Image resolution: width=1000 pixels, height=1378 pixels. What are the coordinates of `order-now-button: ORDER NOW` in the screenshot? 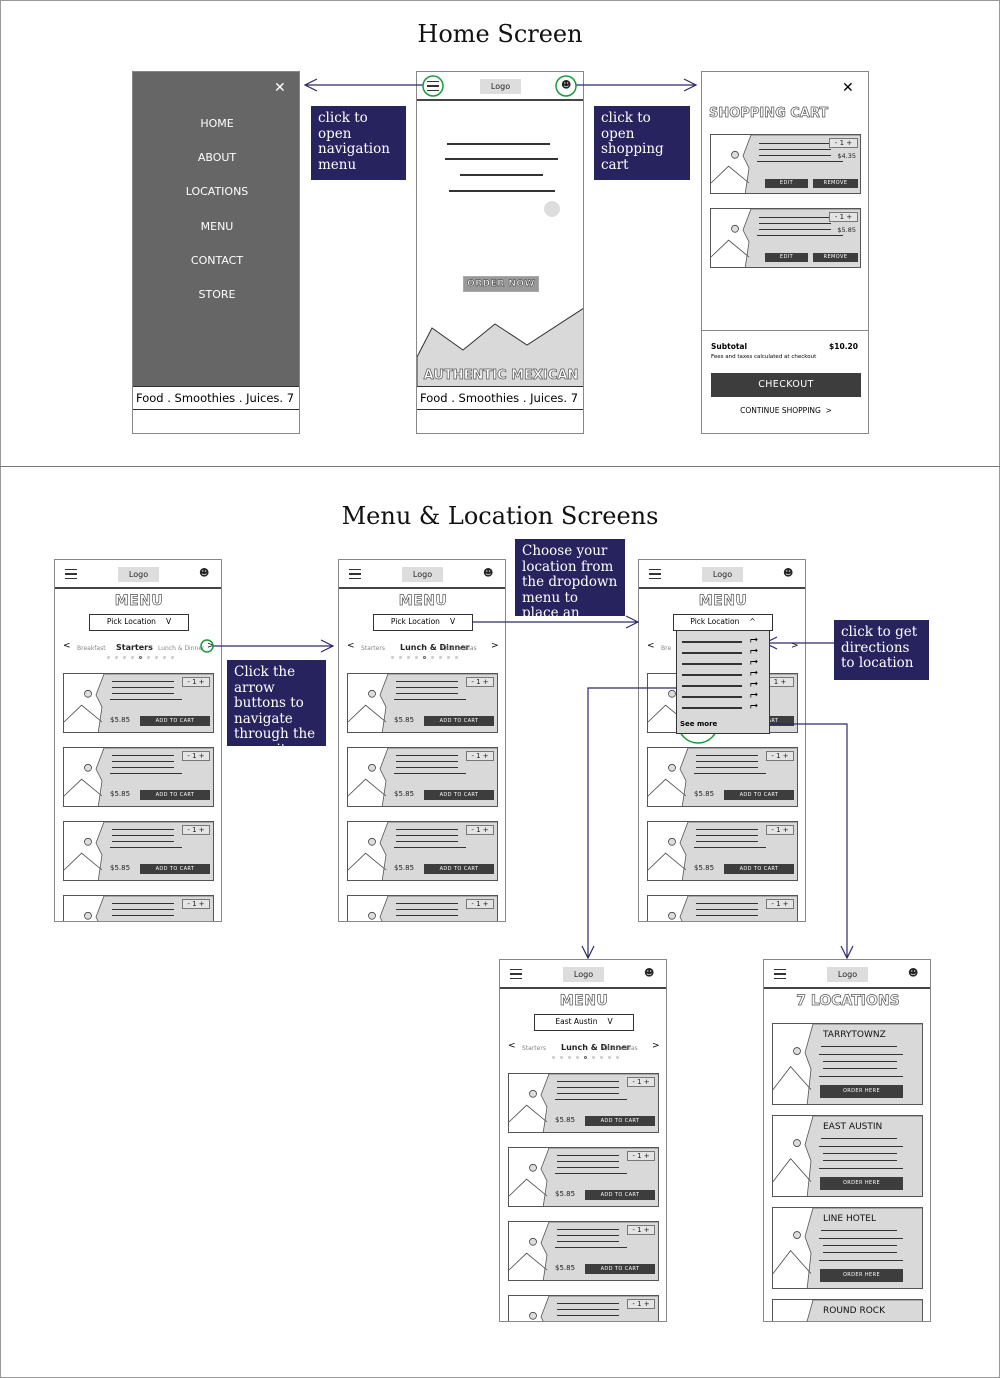 It's located at (501, 284).